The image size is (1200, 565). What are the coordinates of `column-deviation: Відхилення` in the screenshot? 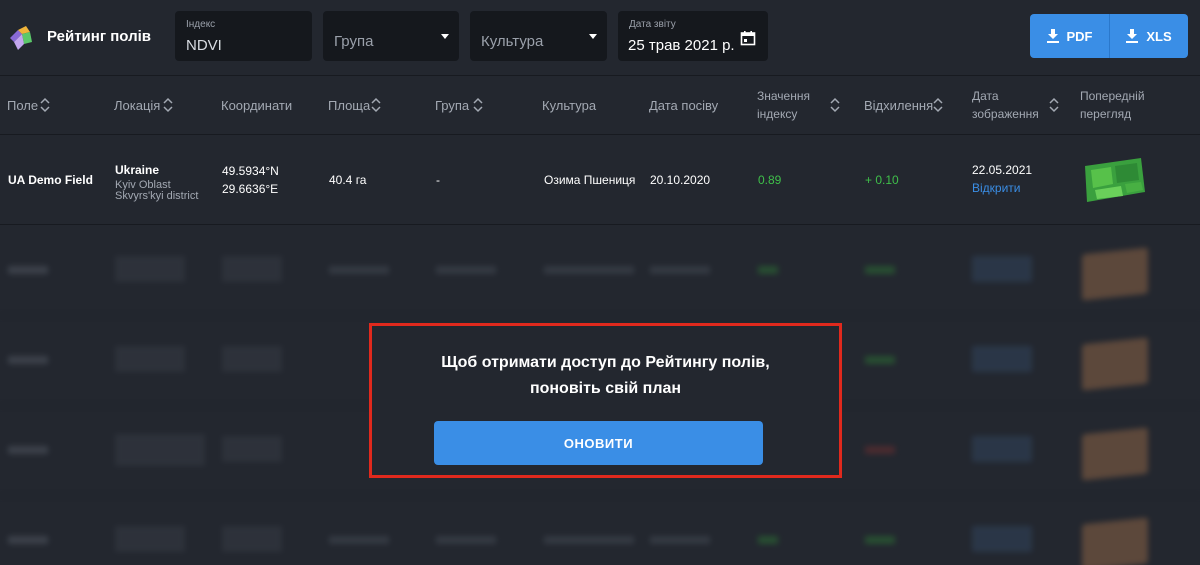 It's located at (898, 105).